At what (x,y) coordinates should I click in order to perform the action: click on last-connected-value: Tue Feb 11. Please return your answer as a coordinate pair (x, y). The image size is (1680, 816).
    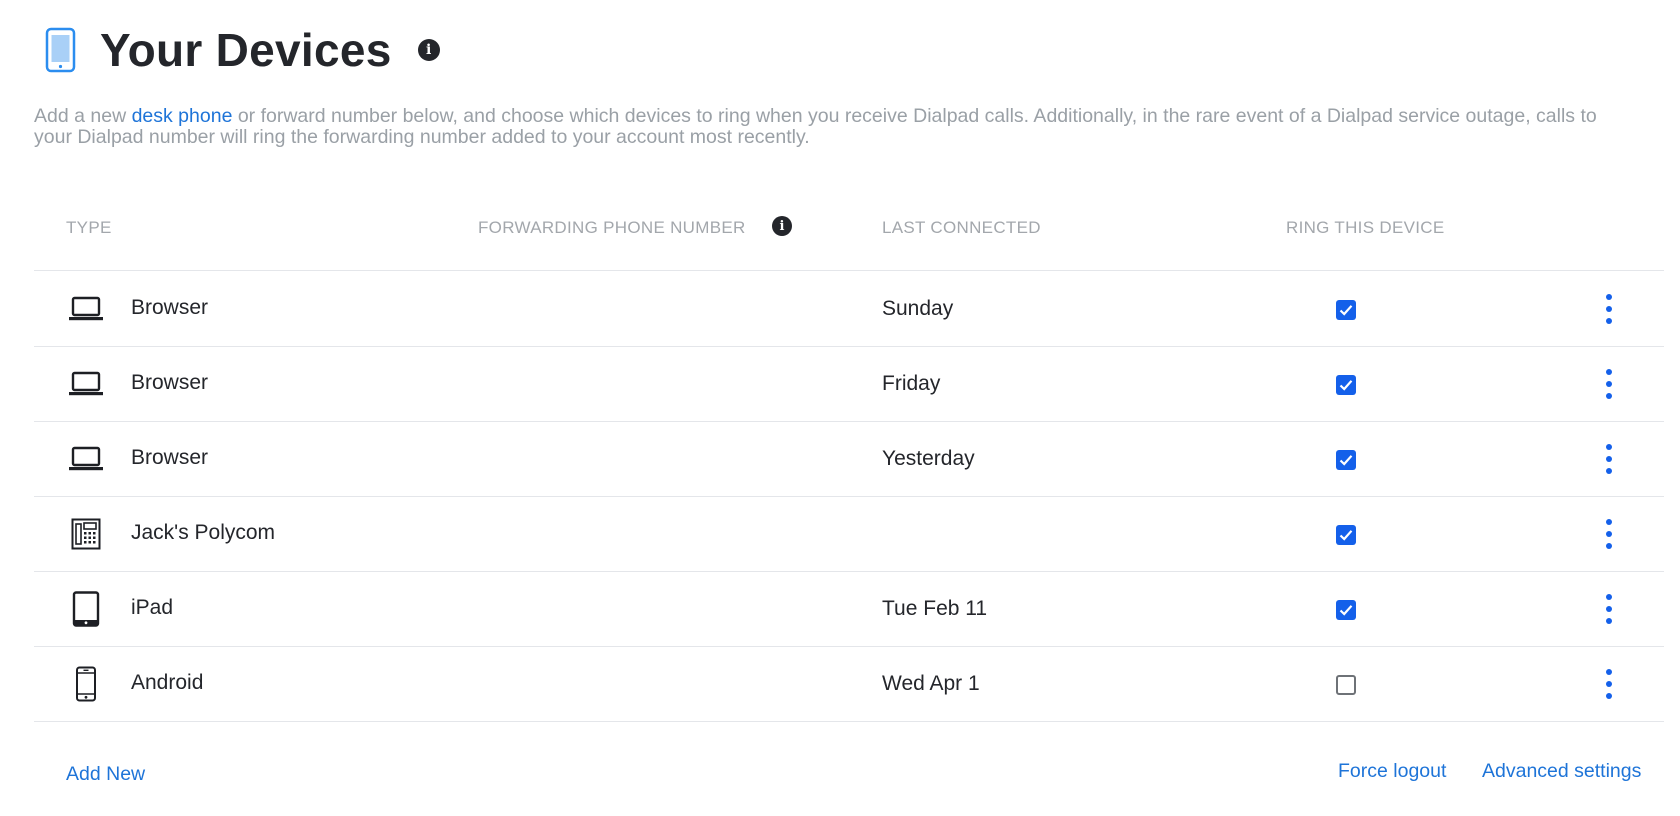
    Looking at the image, I should click on (935, 608).